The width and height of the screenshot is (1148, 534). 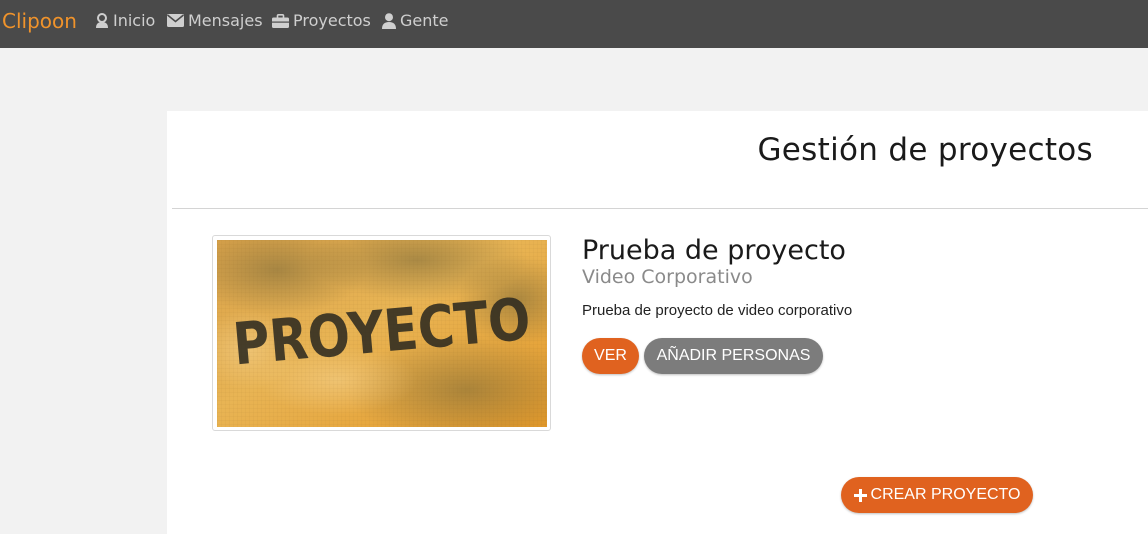 What do you see at coordinates (424, 20) in the screenshot?
I see `nav-item-label: Gente` at bounding box center [424, 20].